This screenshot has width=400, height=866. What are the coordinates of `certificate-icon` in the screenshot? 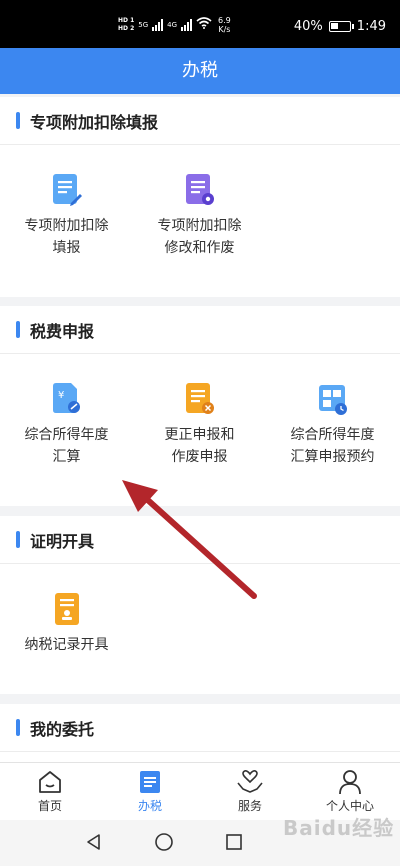 It's located at (66, 609).